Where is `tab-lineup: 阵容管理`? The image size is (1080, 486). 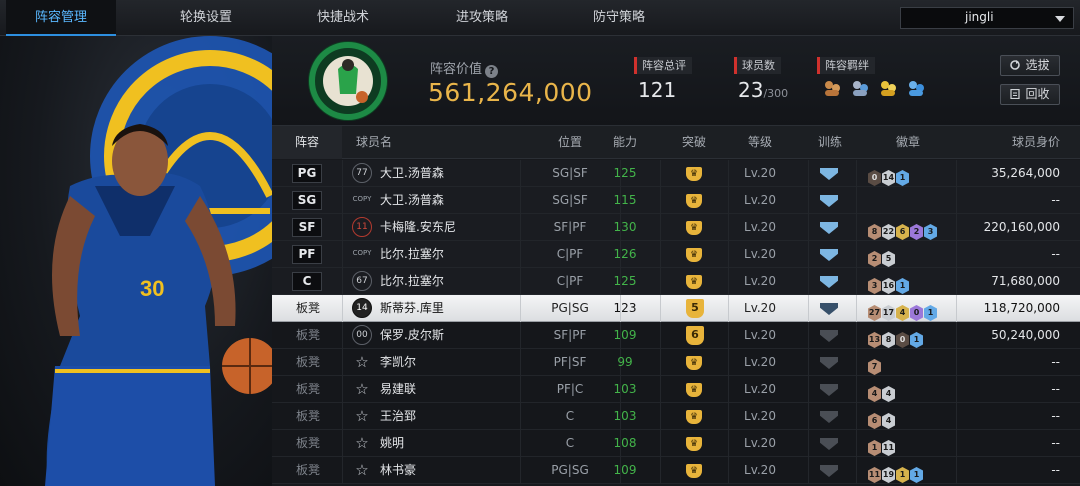 tab-lineup: 阵容管理 is located at coordinates (61, 18).